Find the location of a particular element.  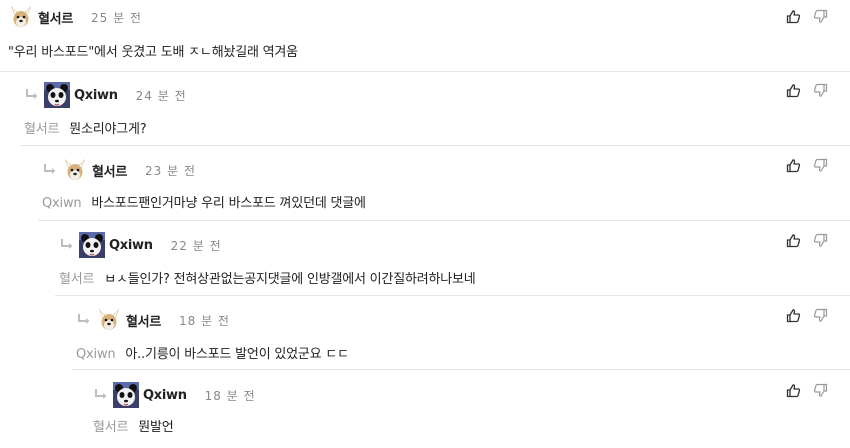

comment-body: 혈서르 뭔소리야그게? is located at coordinates (85, 127).